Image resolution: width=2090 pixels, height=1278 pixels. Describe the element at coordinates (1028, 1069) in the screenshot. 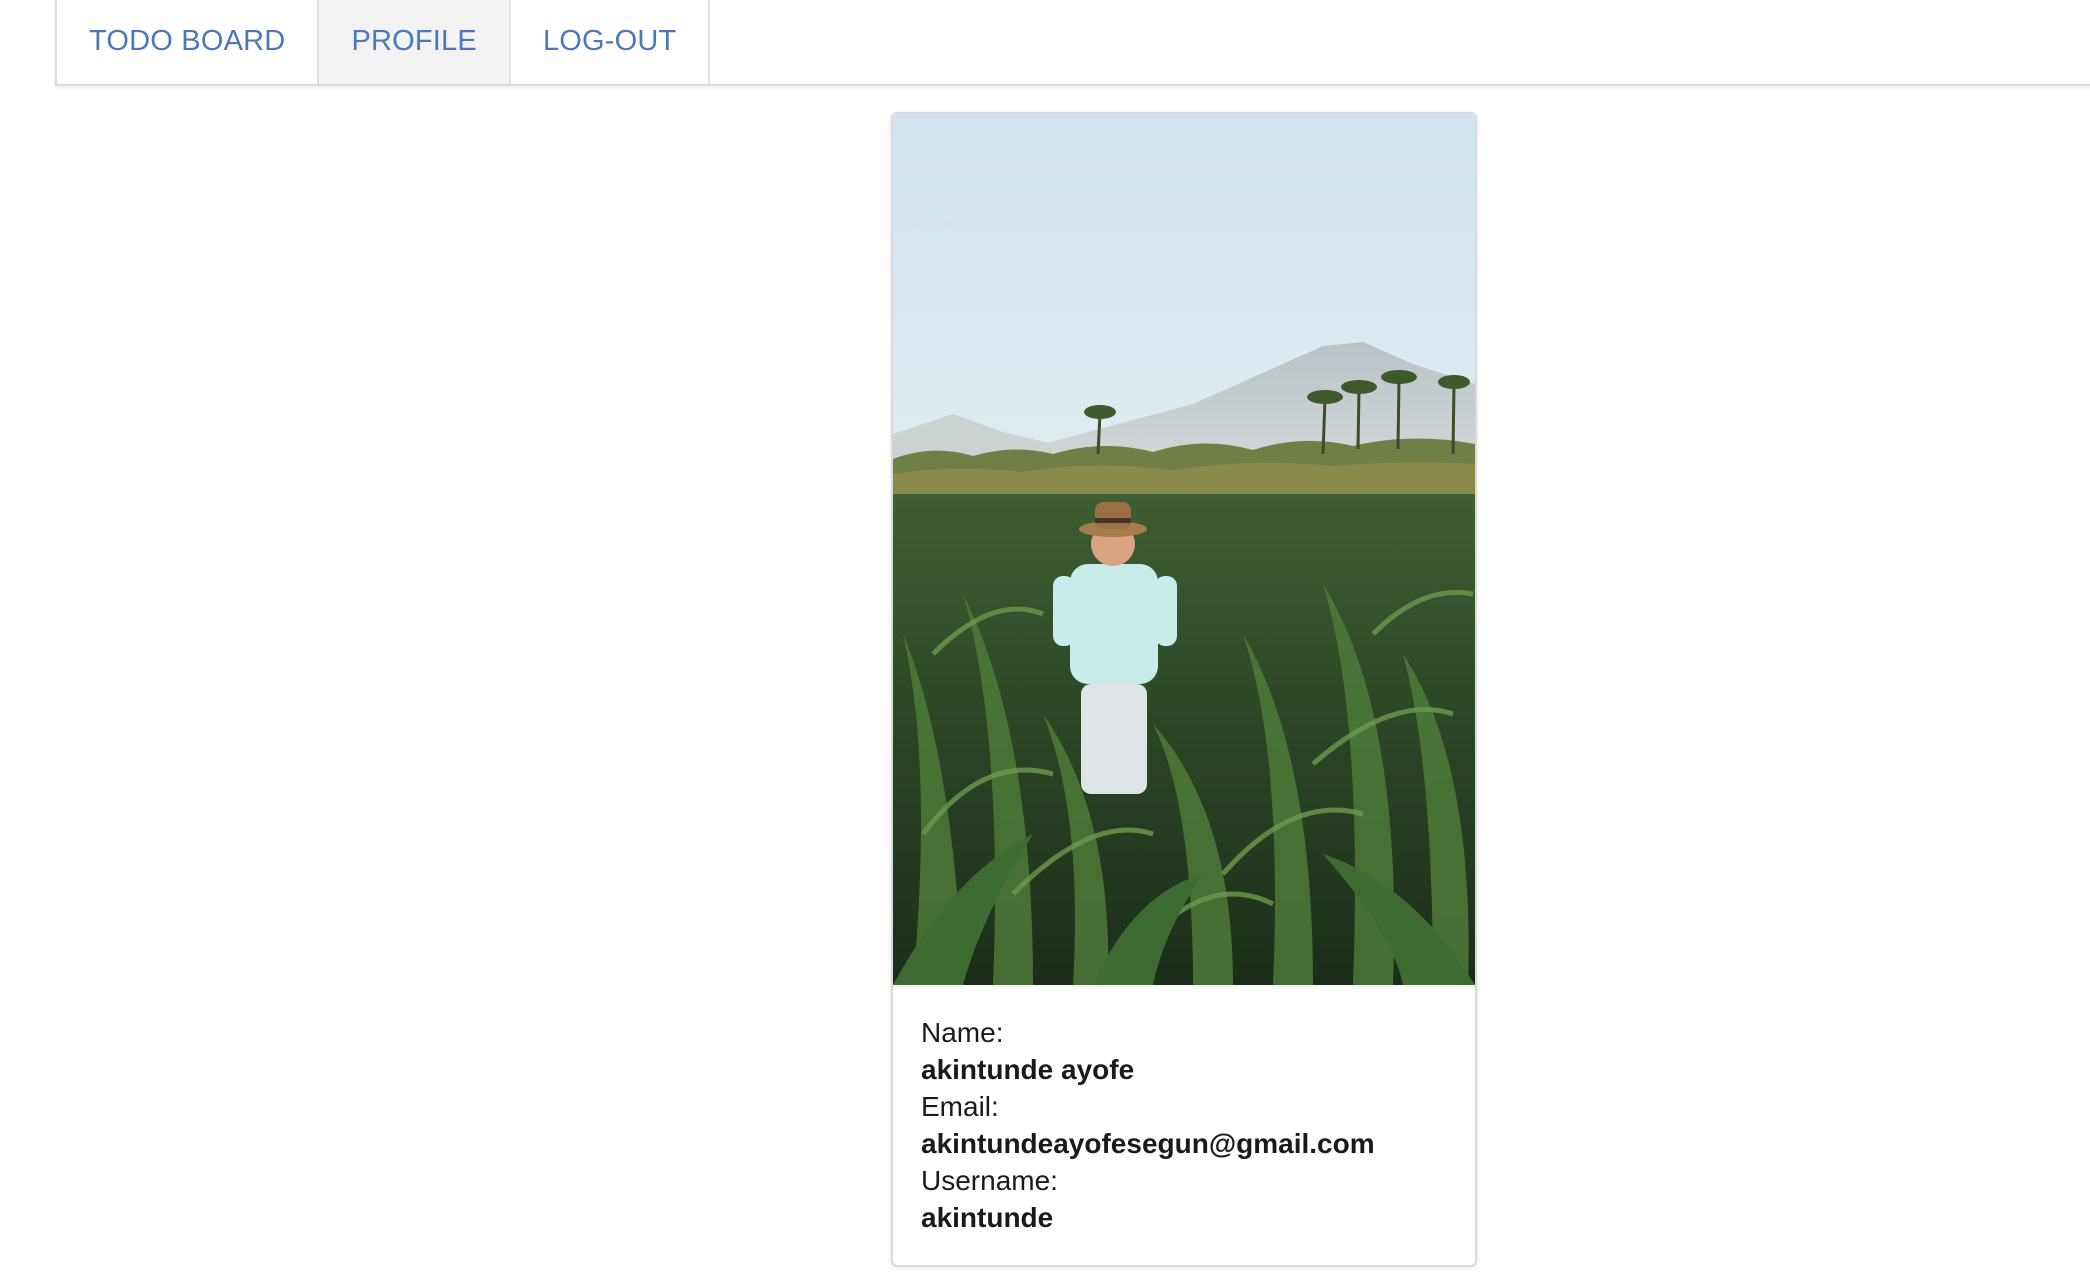

I see `name-value: akintunde ayofe` at that location.